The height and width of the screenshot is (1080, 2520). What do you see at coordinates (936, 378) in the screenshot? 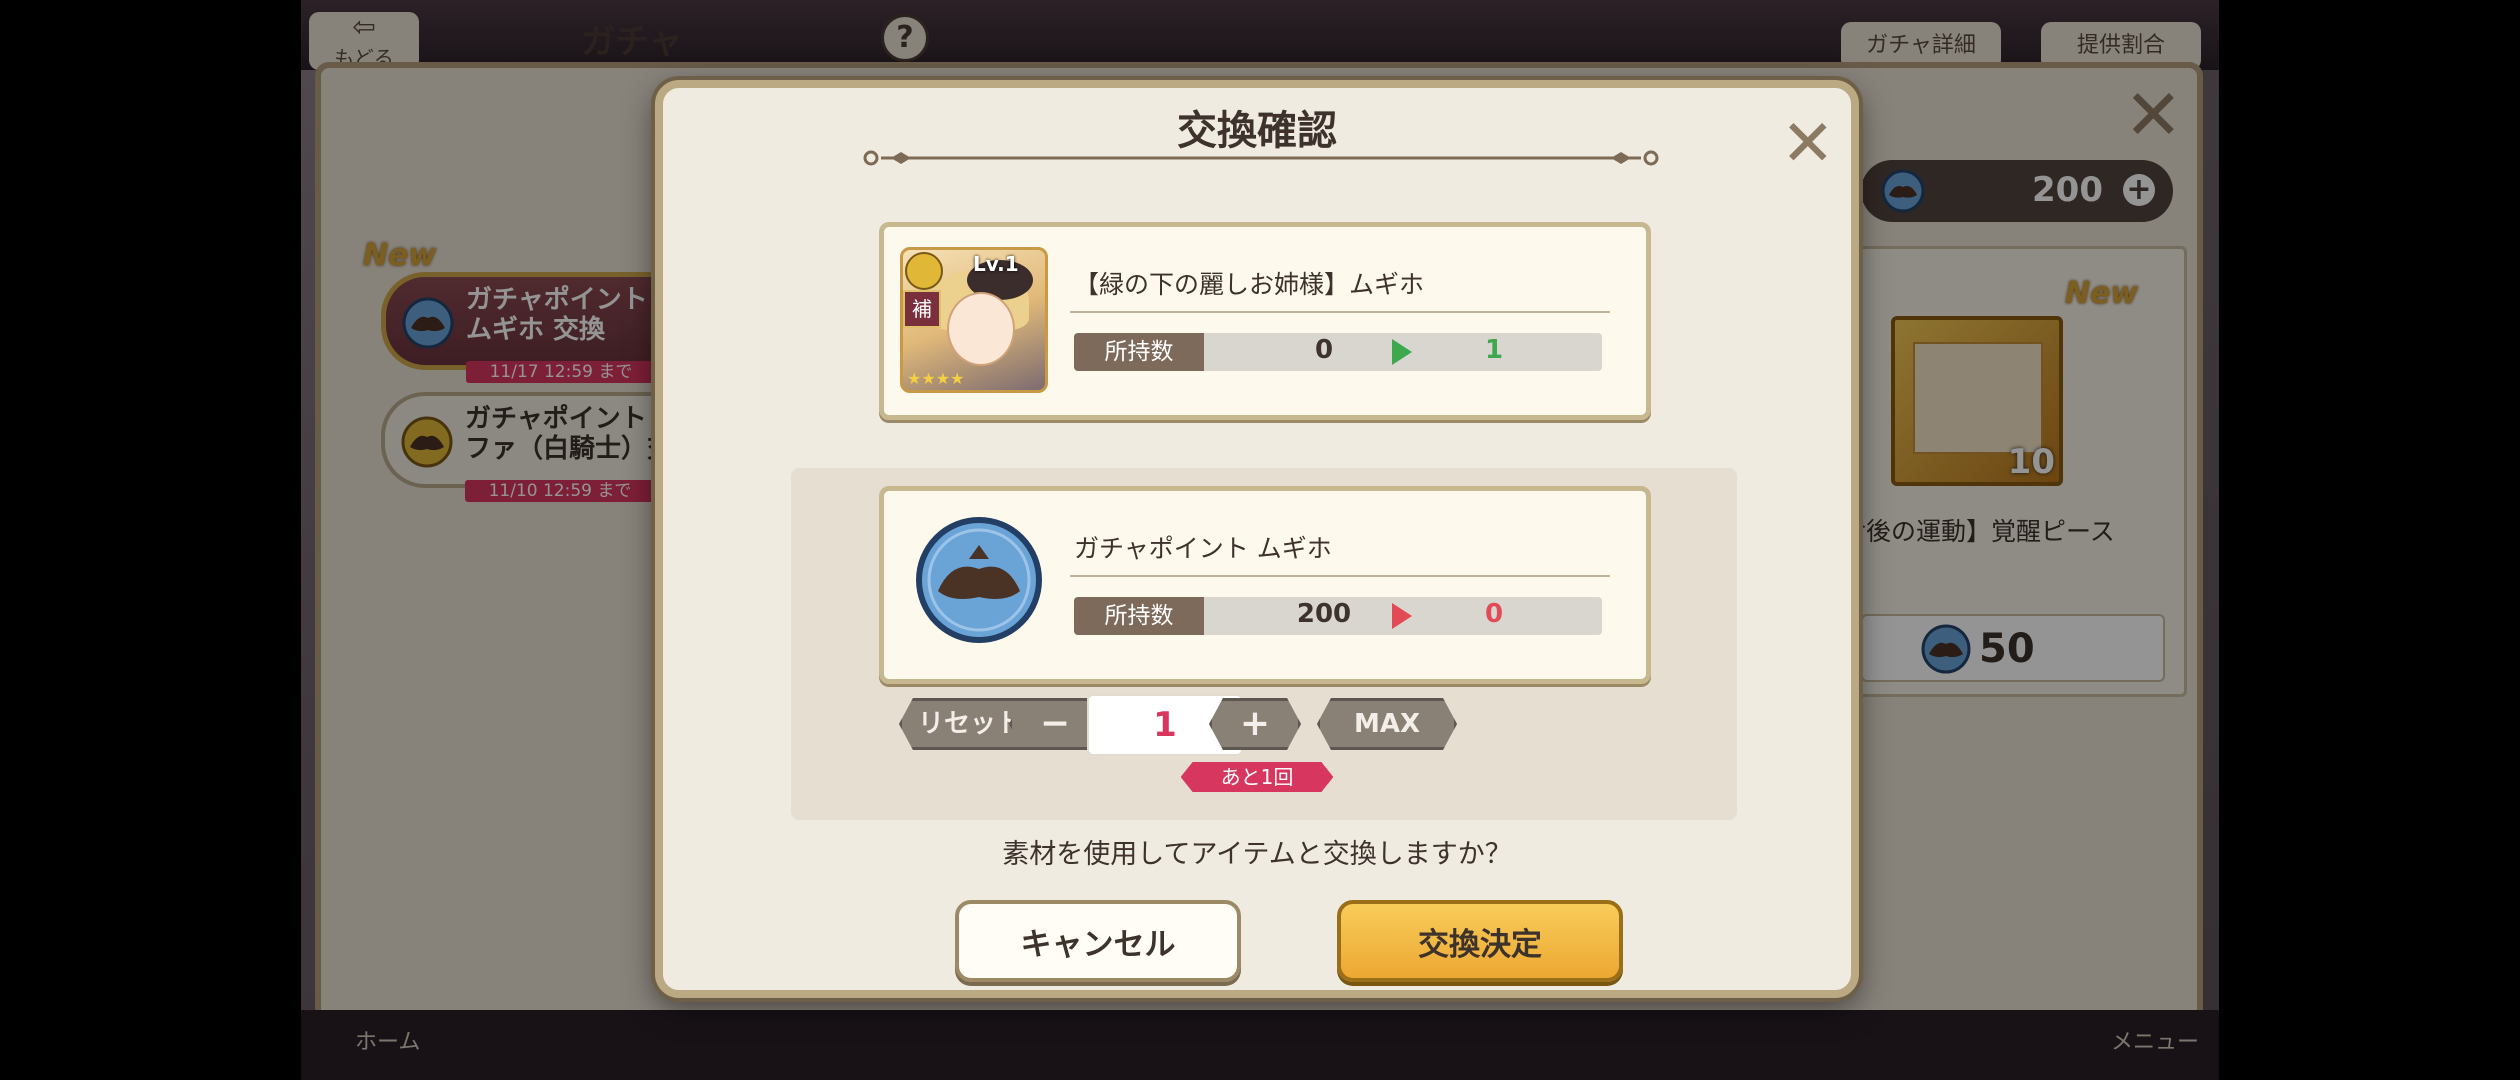
I see `rarity-stars-icon: ★★★★` at bounding box center [936, 378].